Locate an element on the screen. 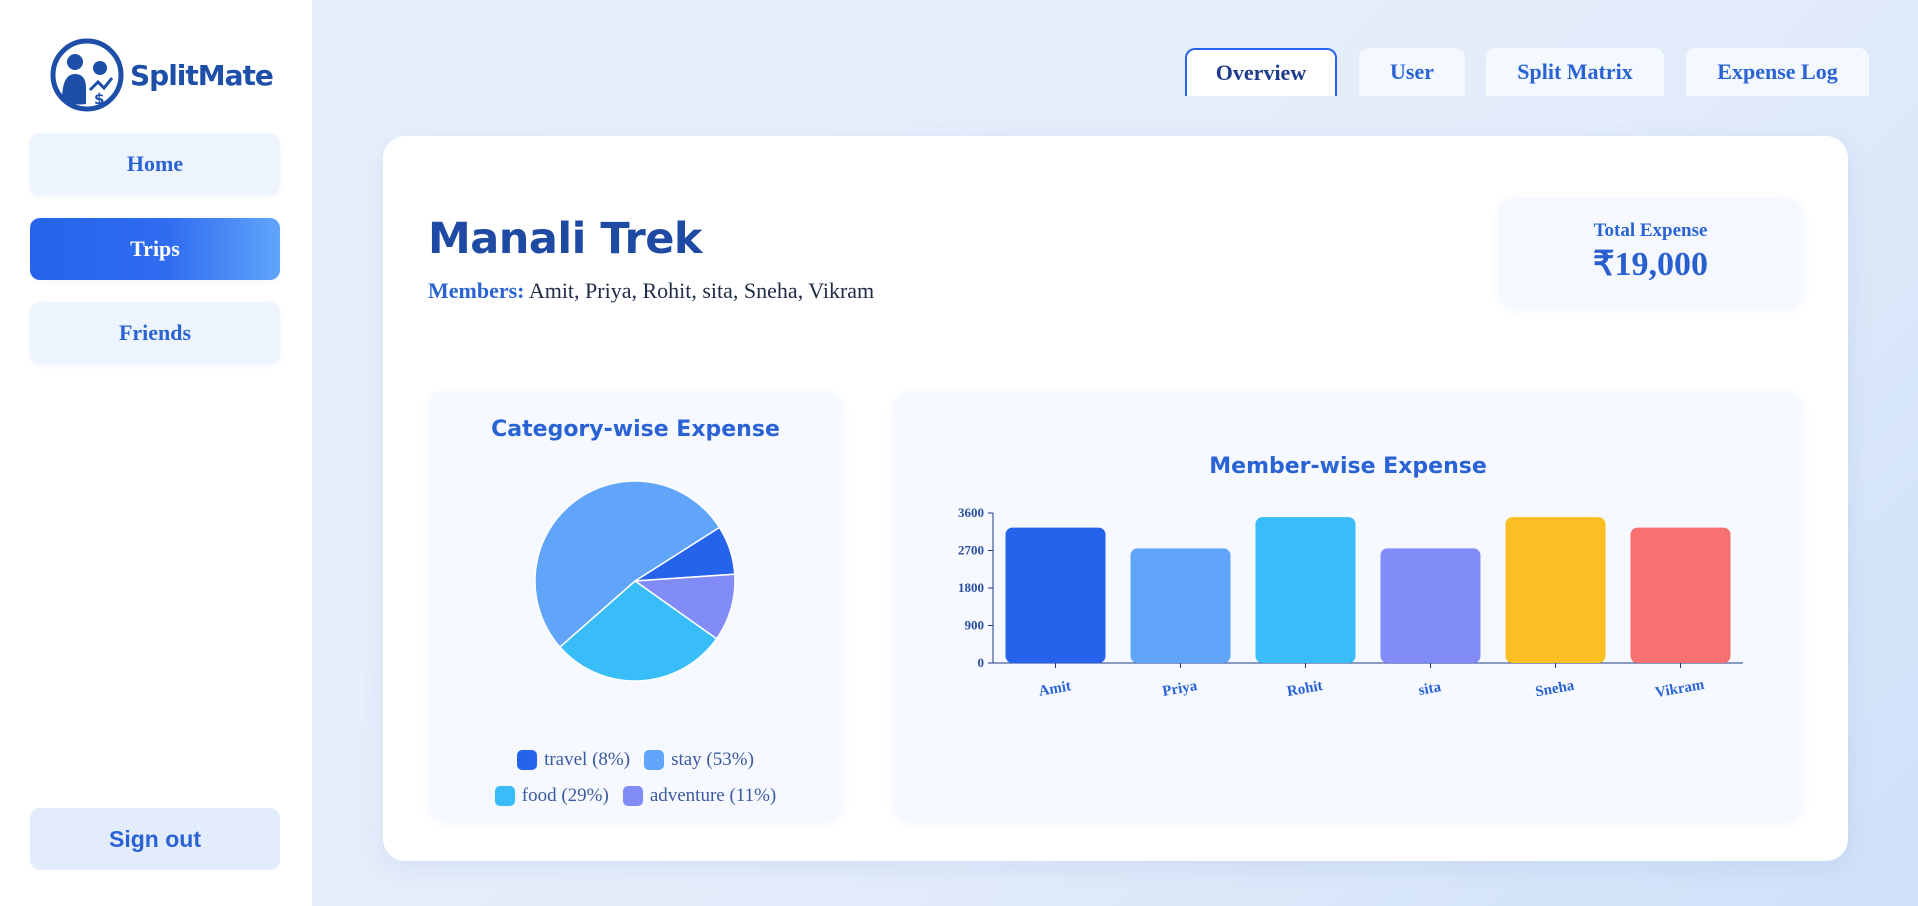 This screenshot has height=906, width=1918. total-expense-value: ₹19,000 is located at coordinates (1650, 264).